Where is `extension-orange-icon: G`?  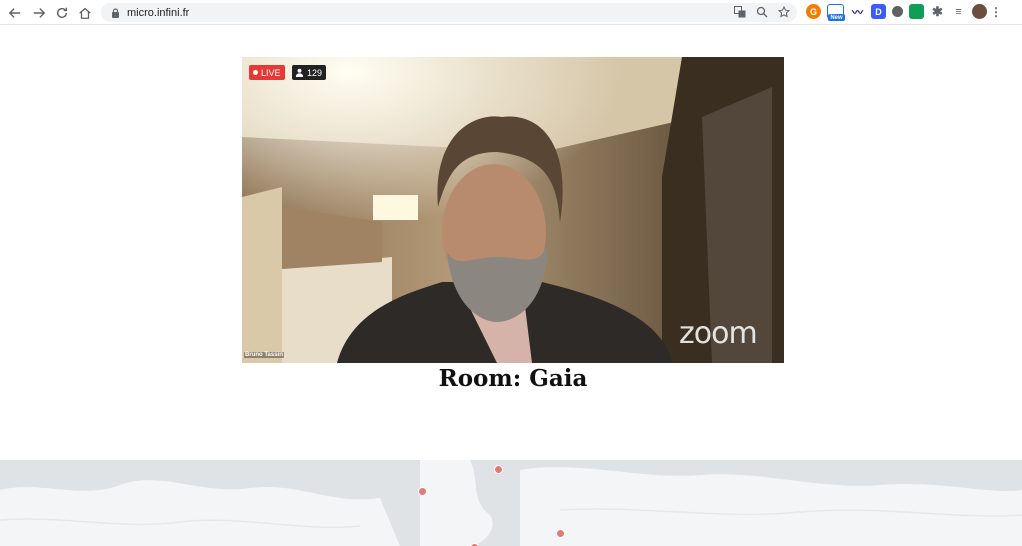 extension-orange-icon: G is located at coordinates (813, 11).